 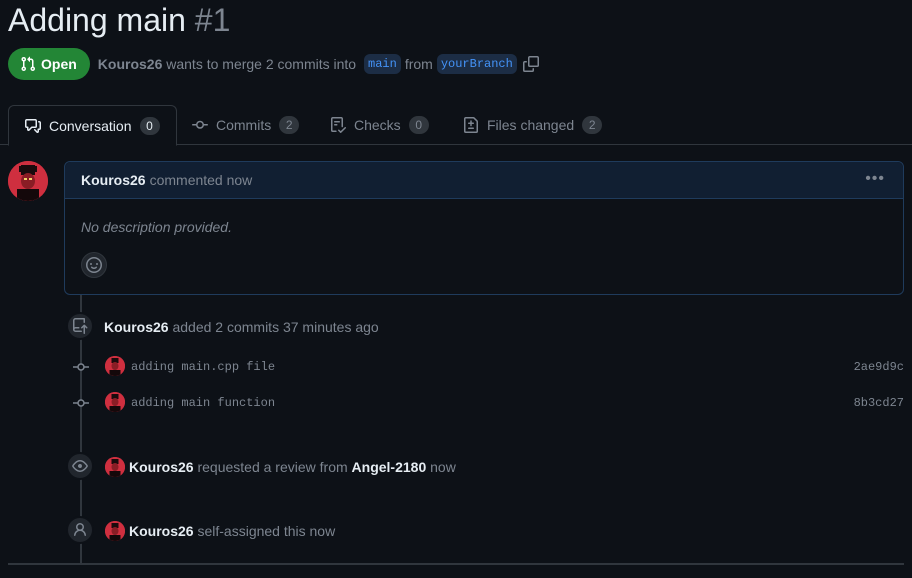 What do you see at coordinates (338, 125) in the screenshot?
I see `checklist-icon` at bounding box center [338, 125].